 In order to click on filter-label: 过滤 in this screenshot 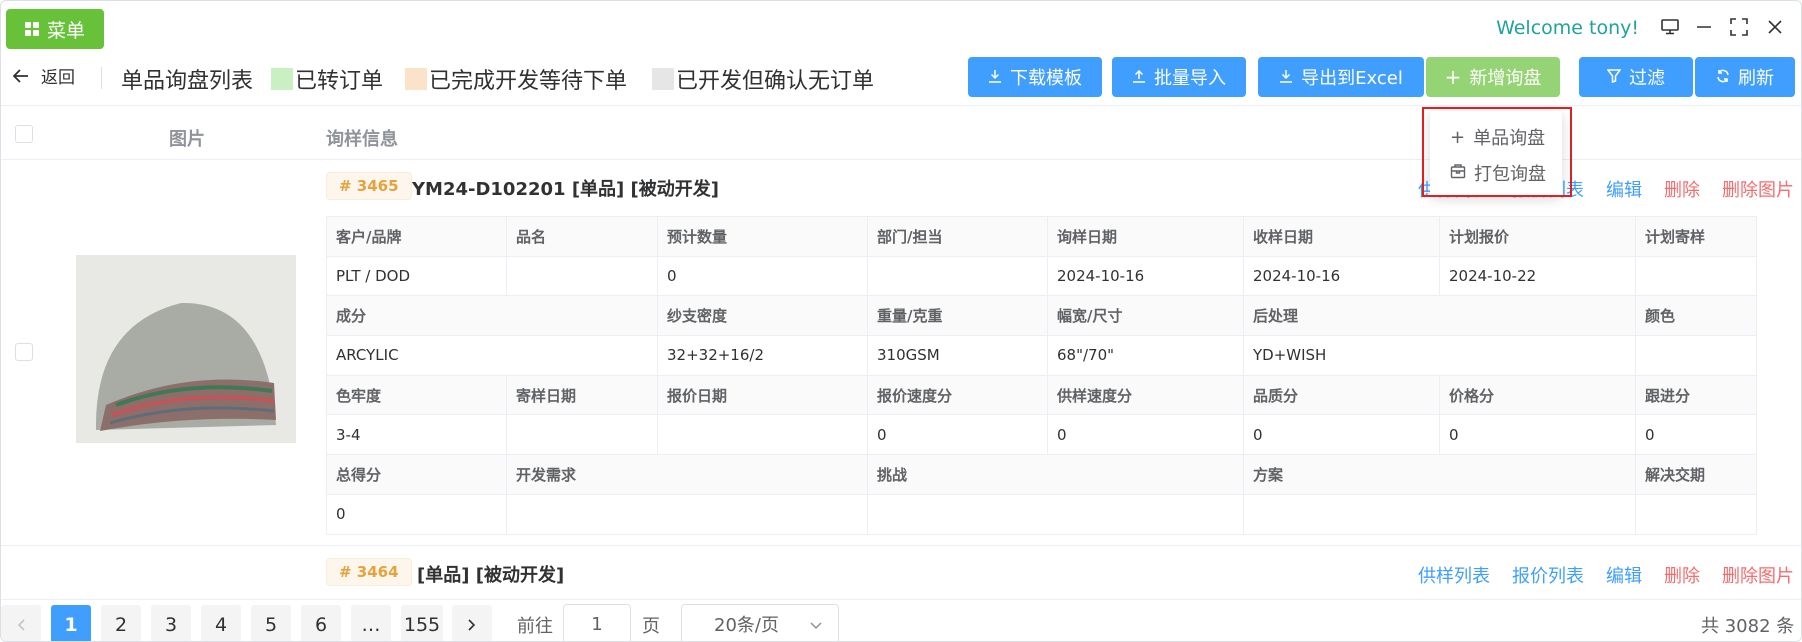, I will do `click(1647, 78)`.